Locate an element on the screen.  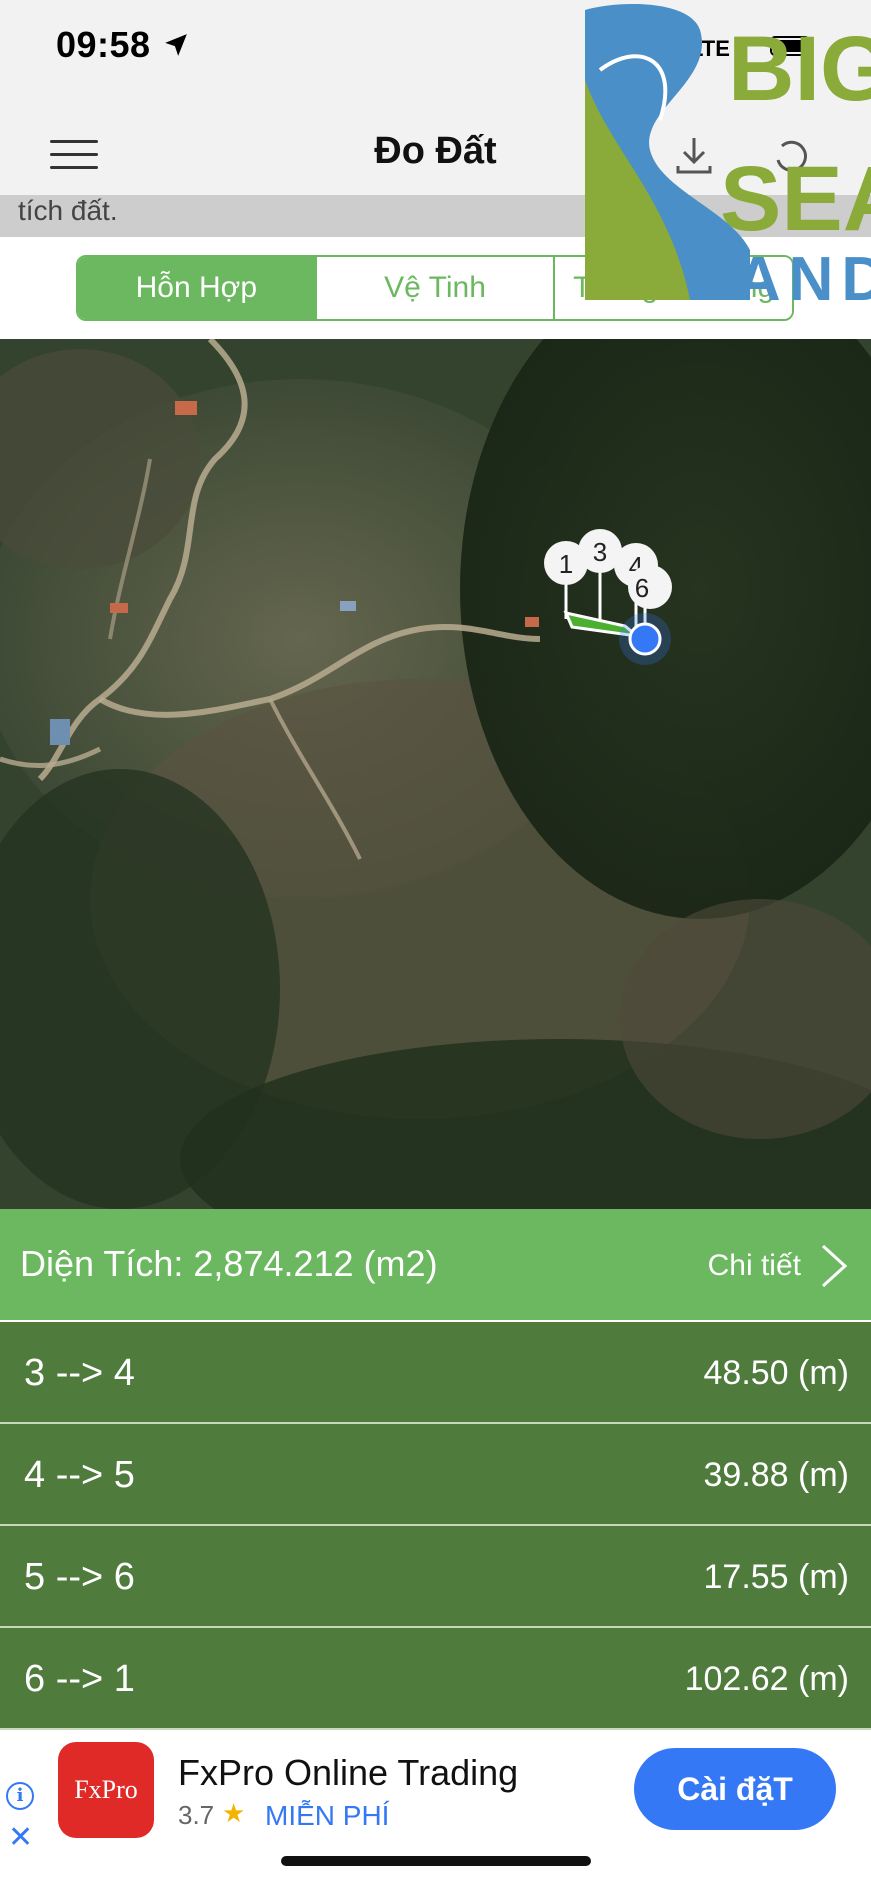
status-time: 09:58 is located at coordinates (103, 44).